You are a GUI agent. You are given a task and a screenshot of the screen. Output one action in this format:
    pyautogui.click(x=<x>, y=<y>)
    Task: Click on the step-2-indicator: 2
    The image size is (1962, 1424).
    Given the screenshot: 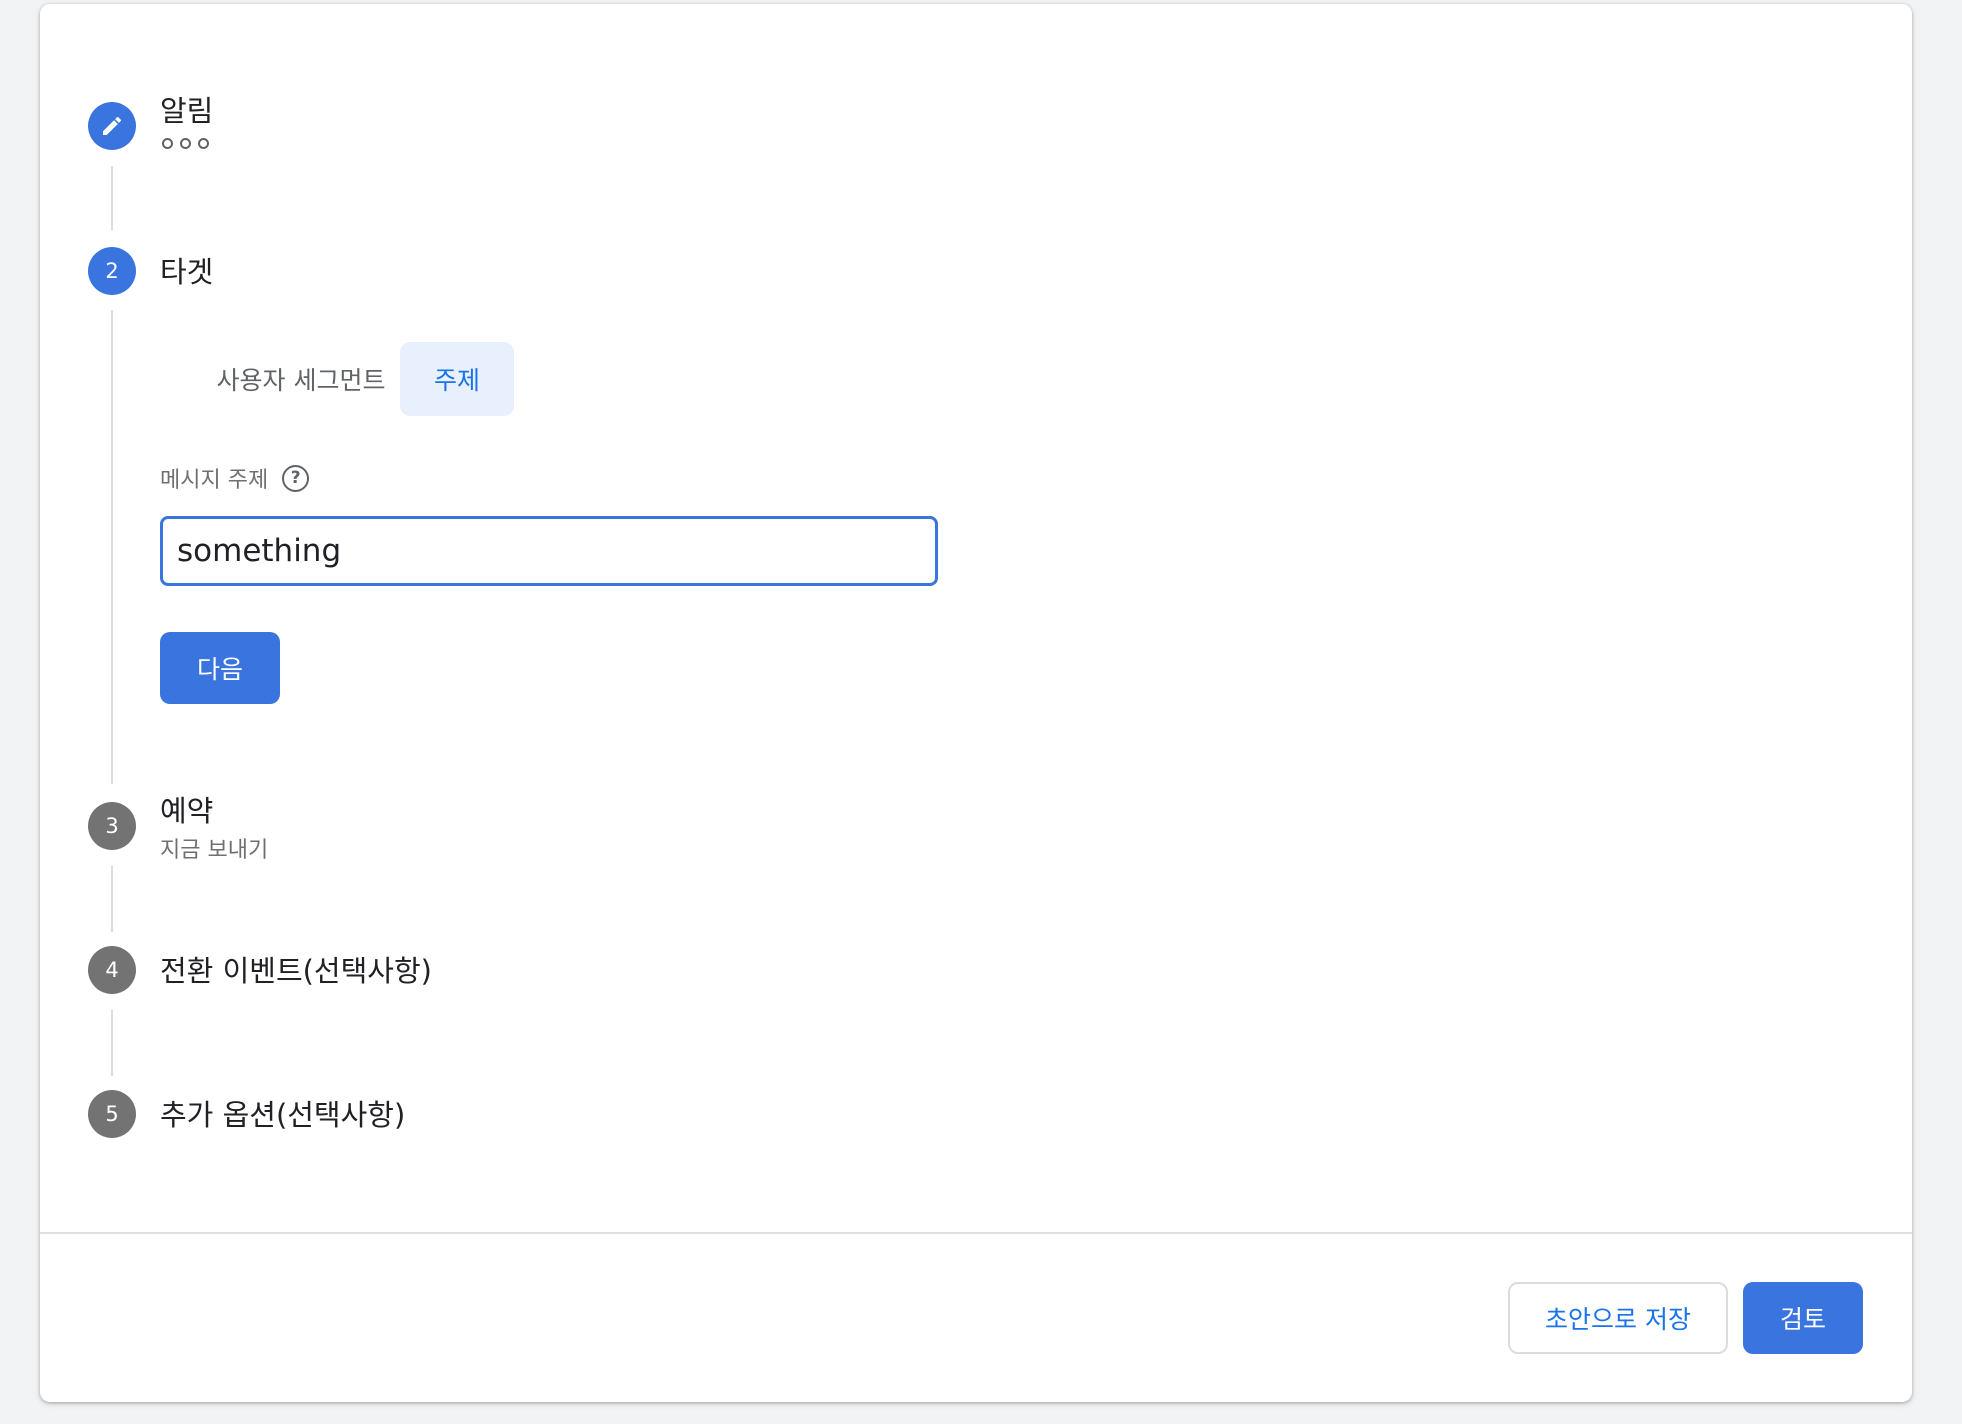 What is the action you would take?
    pyautogui.click(x=112, y=271)
    